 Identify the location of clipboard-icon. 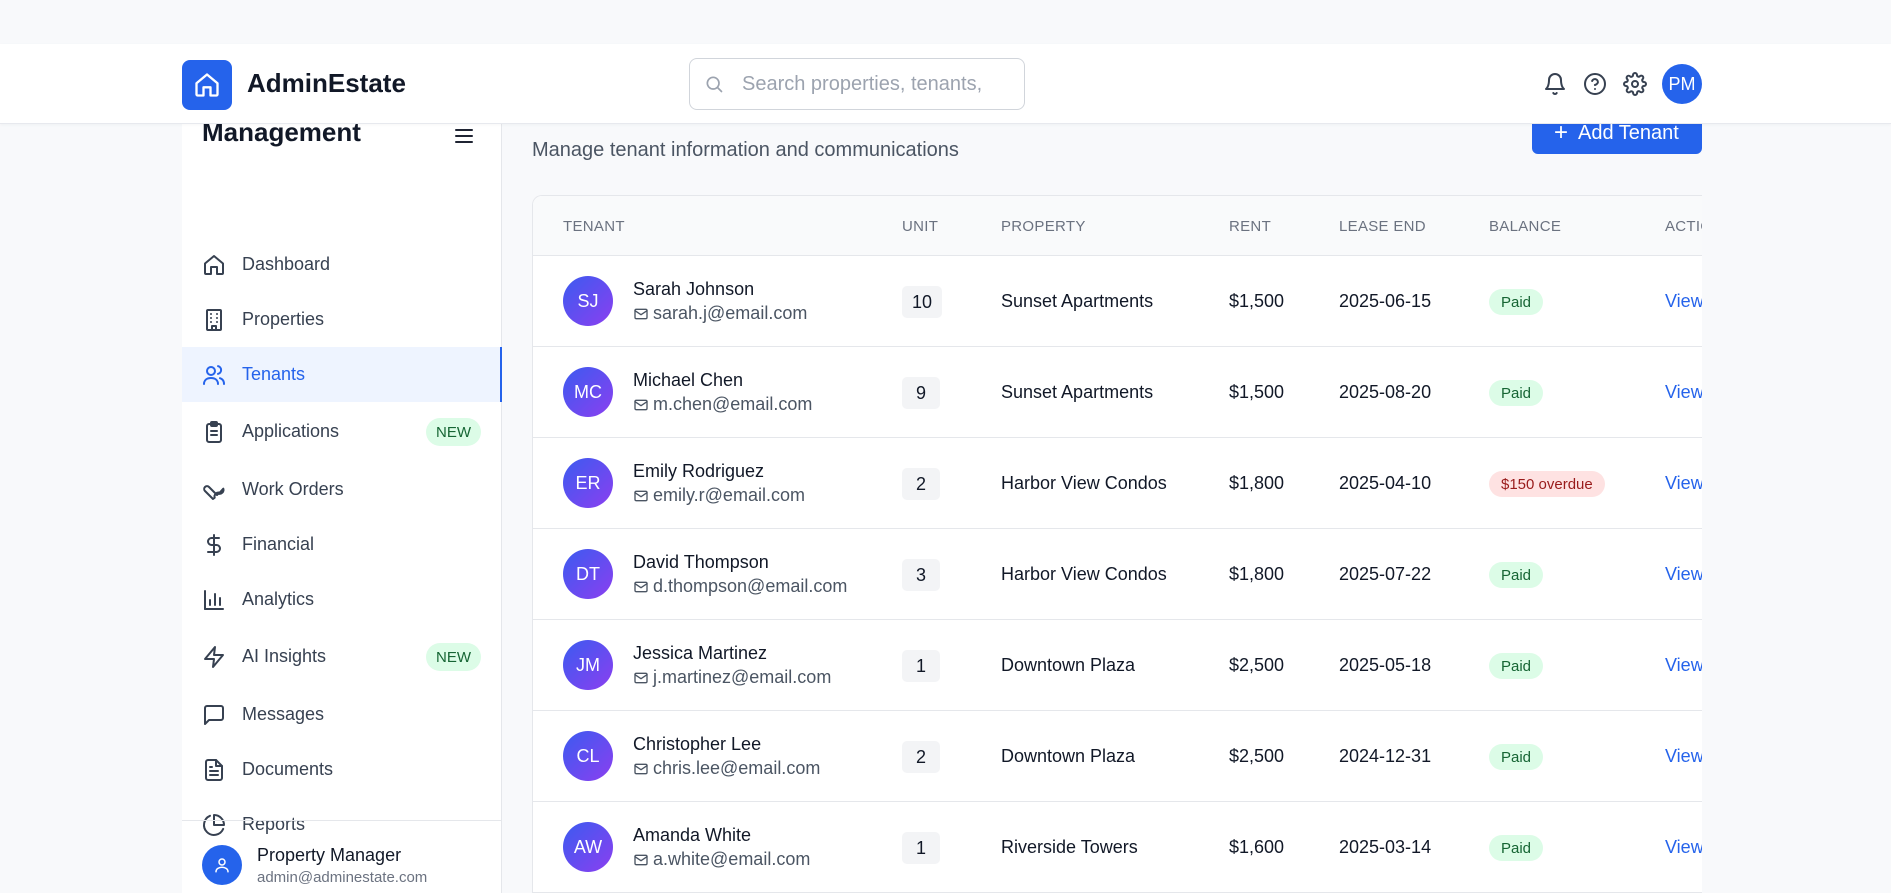
(214, 432).